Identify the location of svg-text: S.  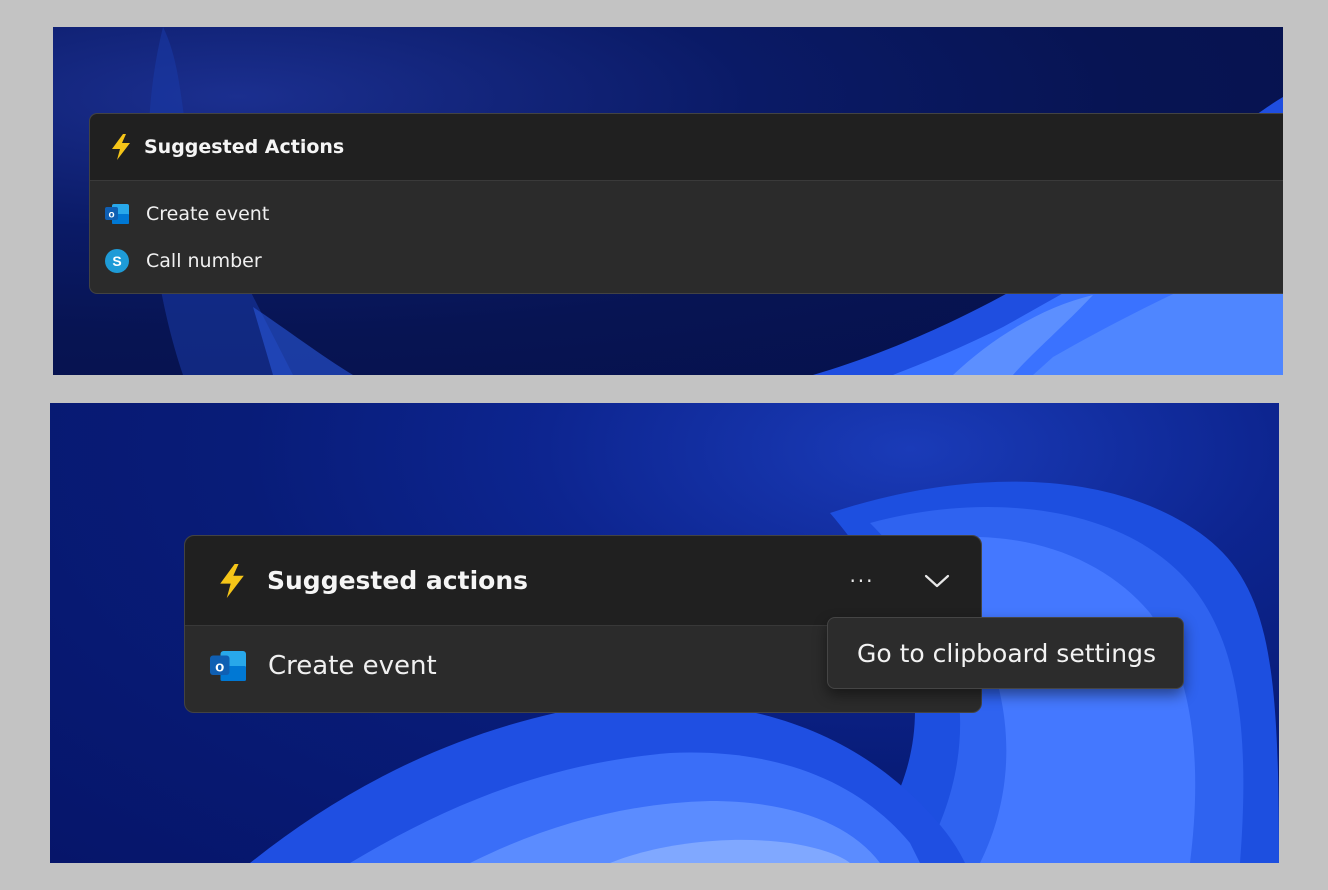
(116, 261).